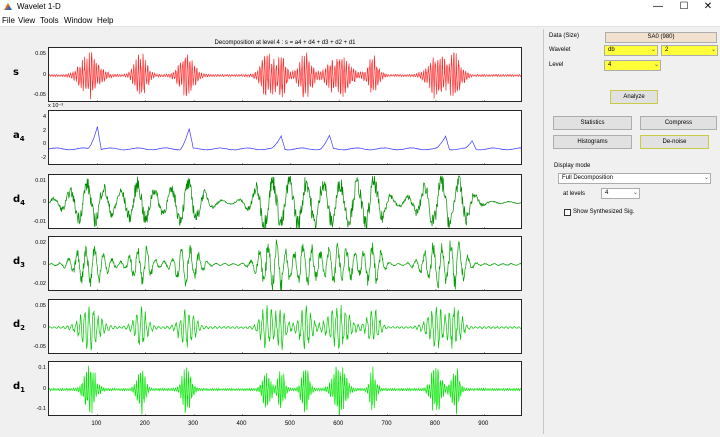 Image resolution: width=720 pixels, height=437 pixels. What do you see at coordinates (632, 65) in the screenshot?
I see `level-select: 4 ⌄` at bounding box center [632, 65].